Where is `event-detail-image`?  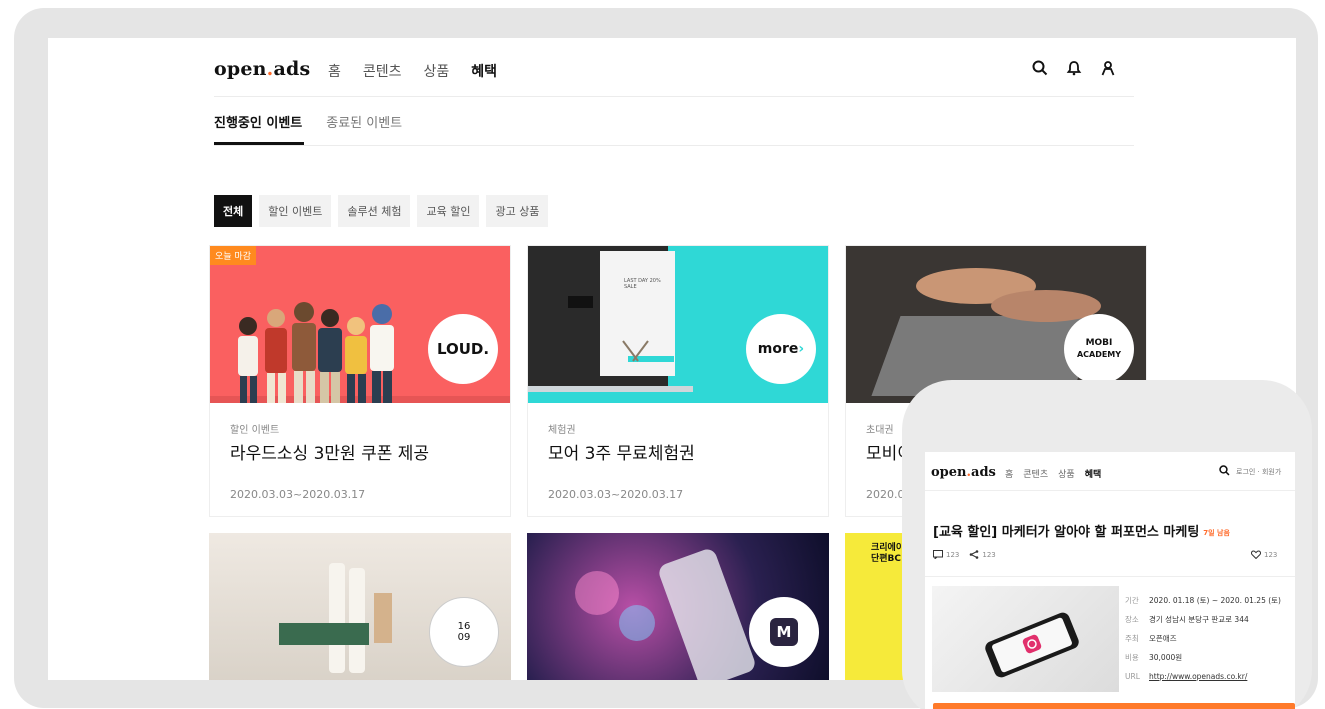 event-detail-image is located at coordinates (1025, 639).